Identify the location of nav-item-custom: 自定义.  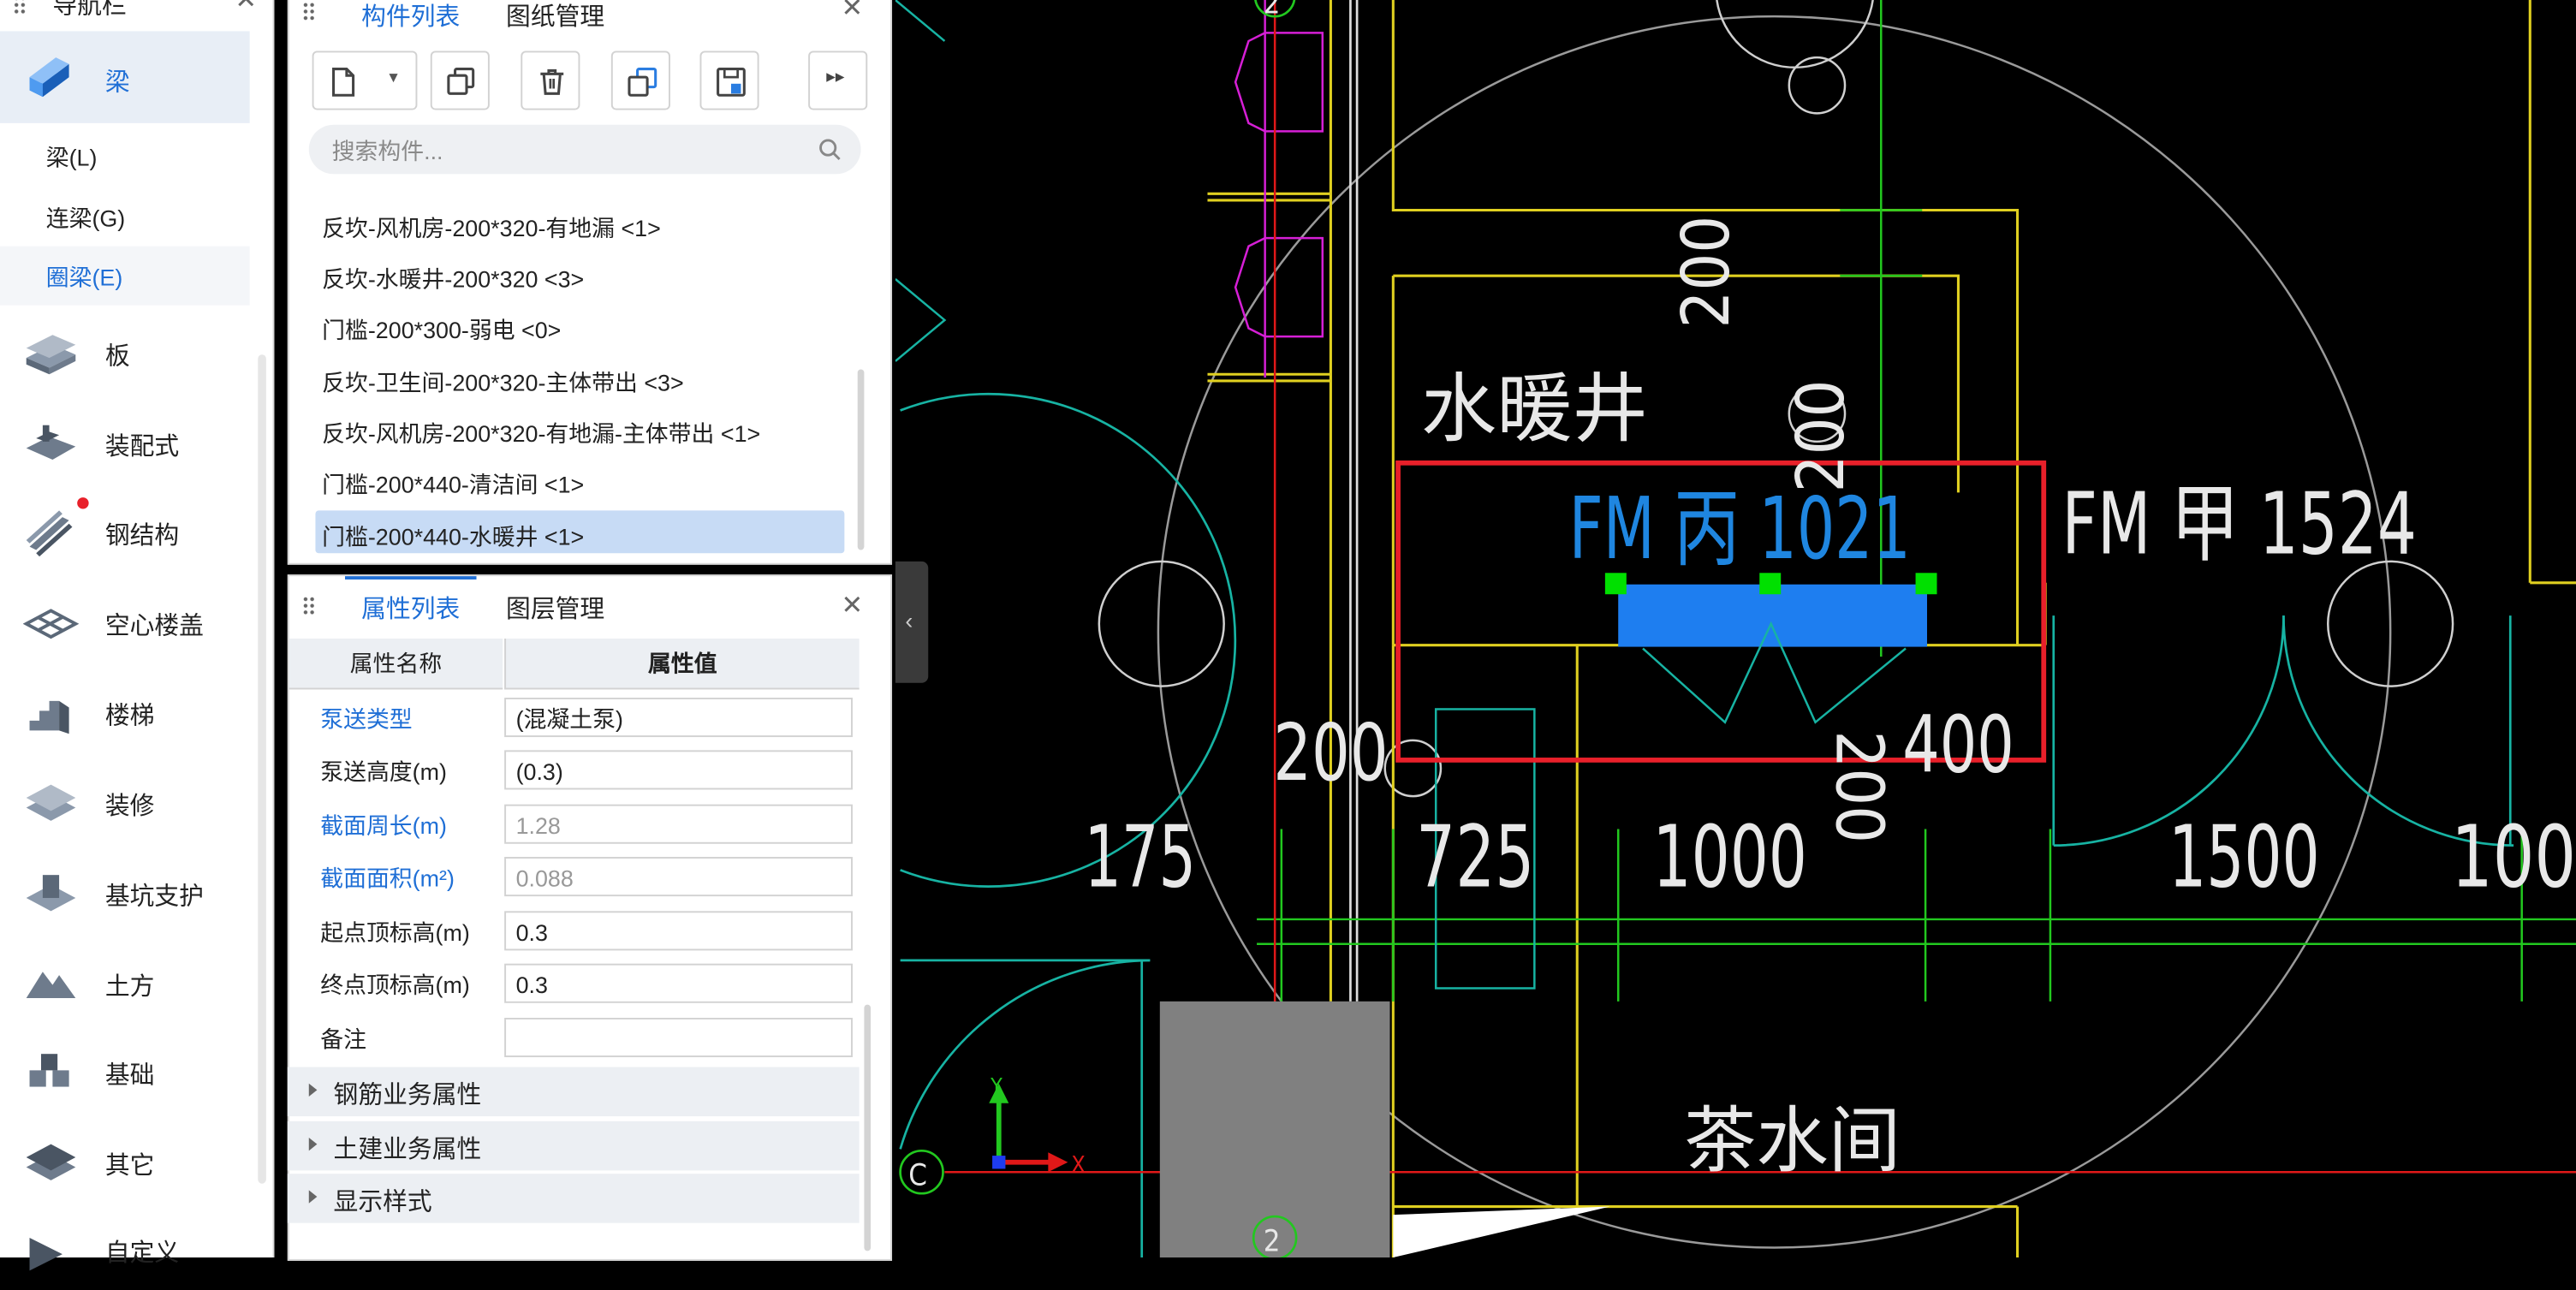
(125, 1249).